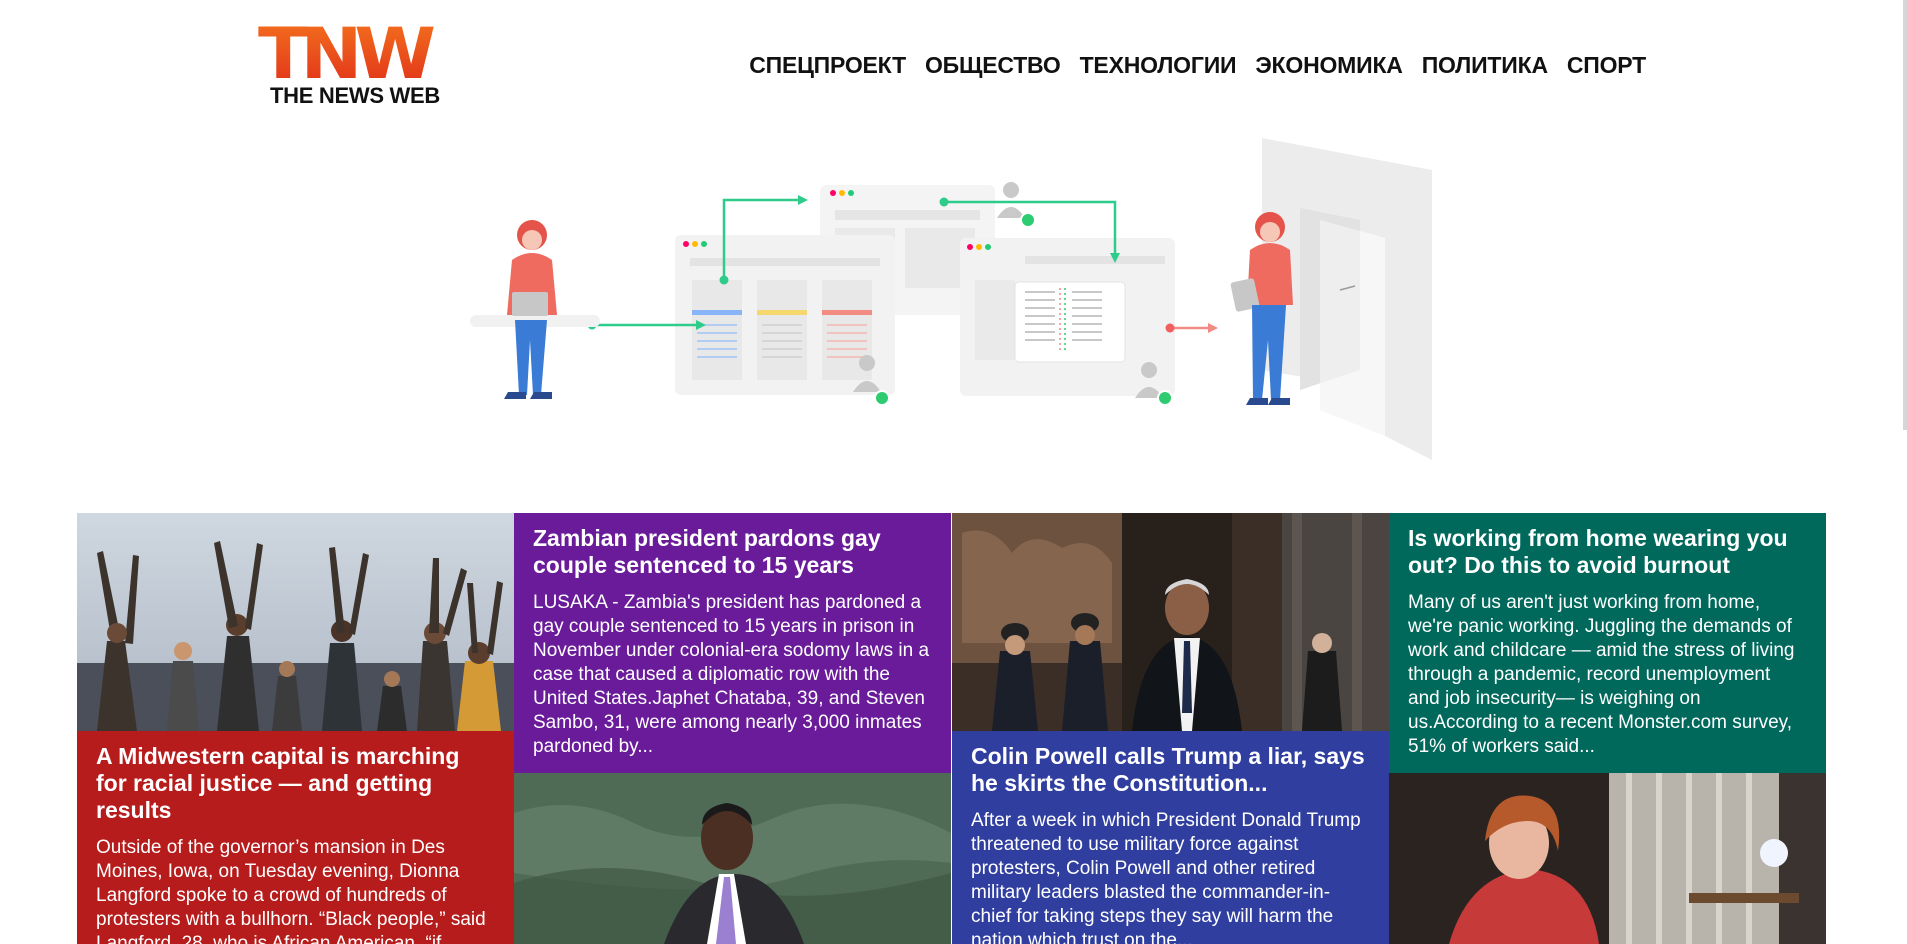 The width and height of the screenshot is (1907, 944). I want to click on powell-photo, so click(1170, 622).